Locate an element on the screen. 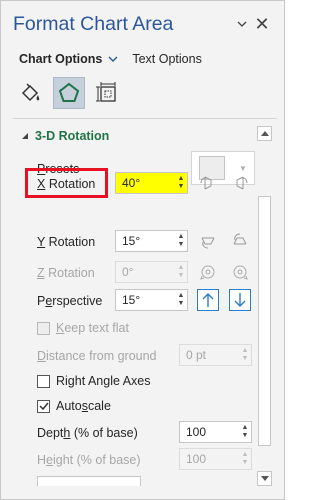 The image size is (320, 500). y-rotate-down-button is located at coordinates (240, 241).